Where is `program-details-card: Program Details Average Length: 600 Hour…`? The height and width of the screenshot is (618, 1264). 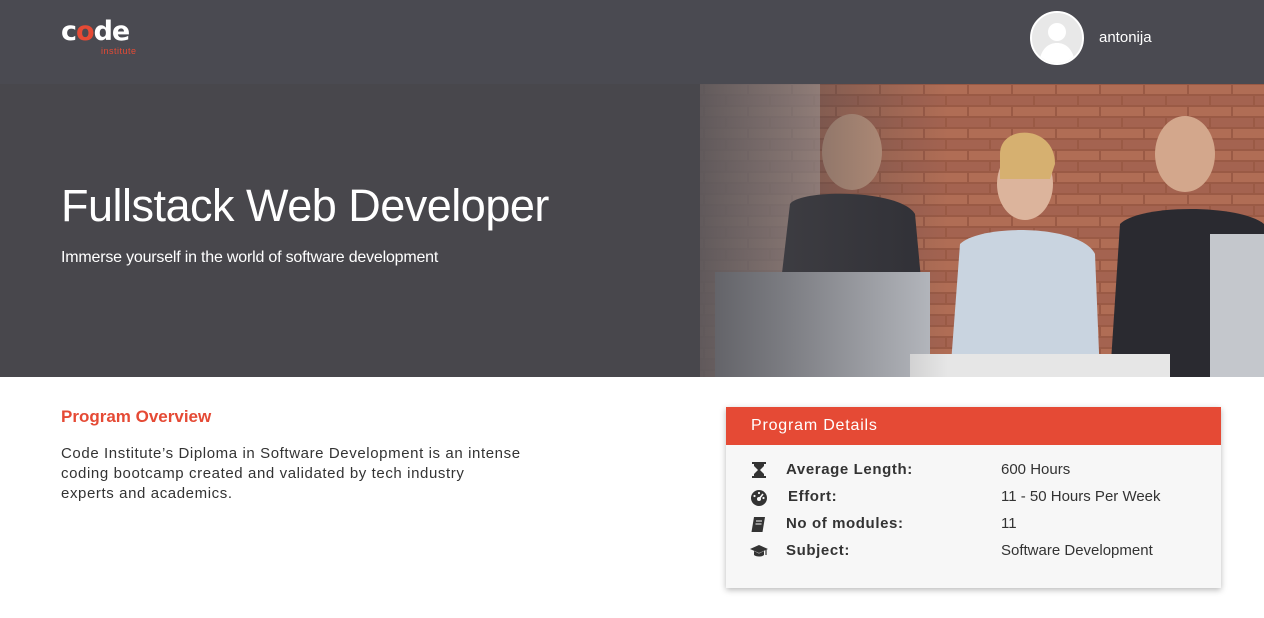 program-details-card: Program Details Average Length: 600 Hour… is located at coordinates (973, 497).